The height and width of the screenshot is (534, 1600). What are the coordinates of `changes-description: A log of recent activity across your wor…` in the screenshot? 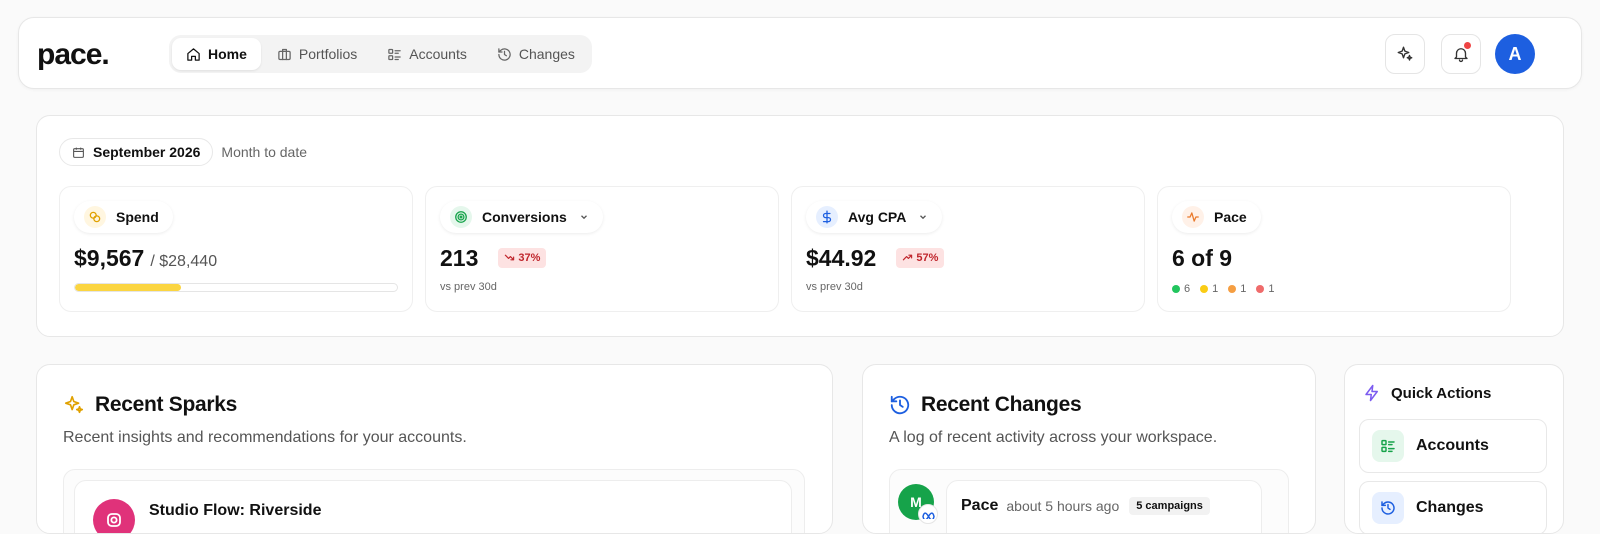 It's located at (1053, 437).